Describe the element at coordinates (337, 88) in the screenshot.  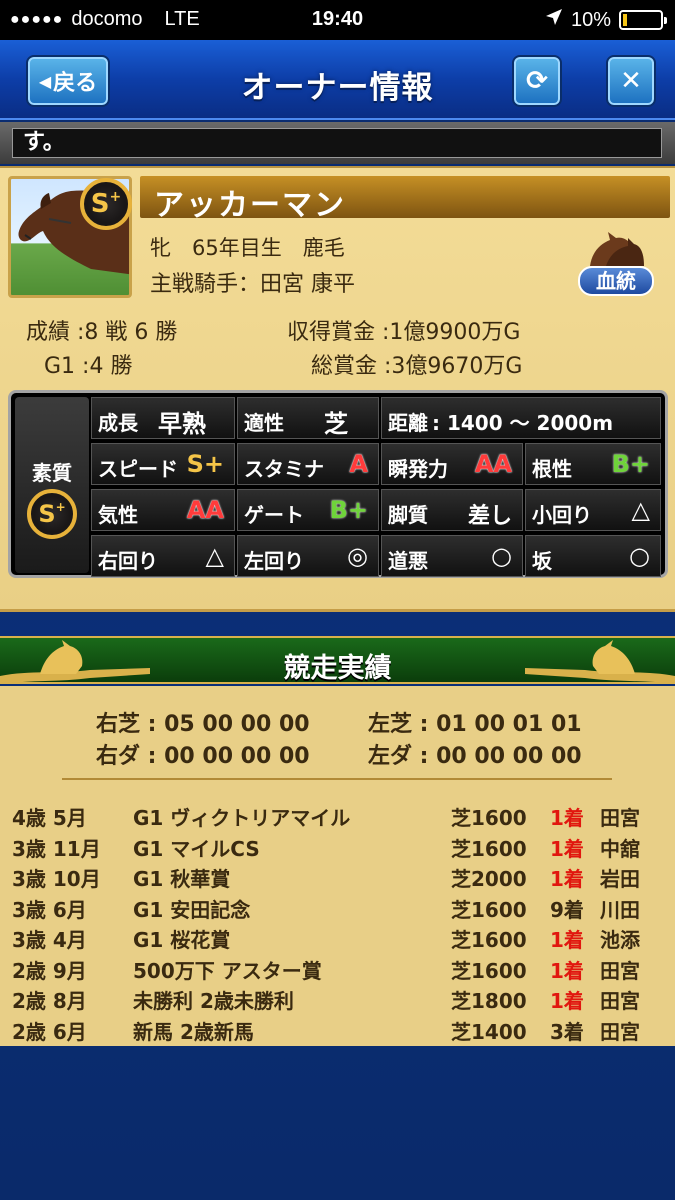
I see `page-title: オーナー情報` at that location.